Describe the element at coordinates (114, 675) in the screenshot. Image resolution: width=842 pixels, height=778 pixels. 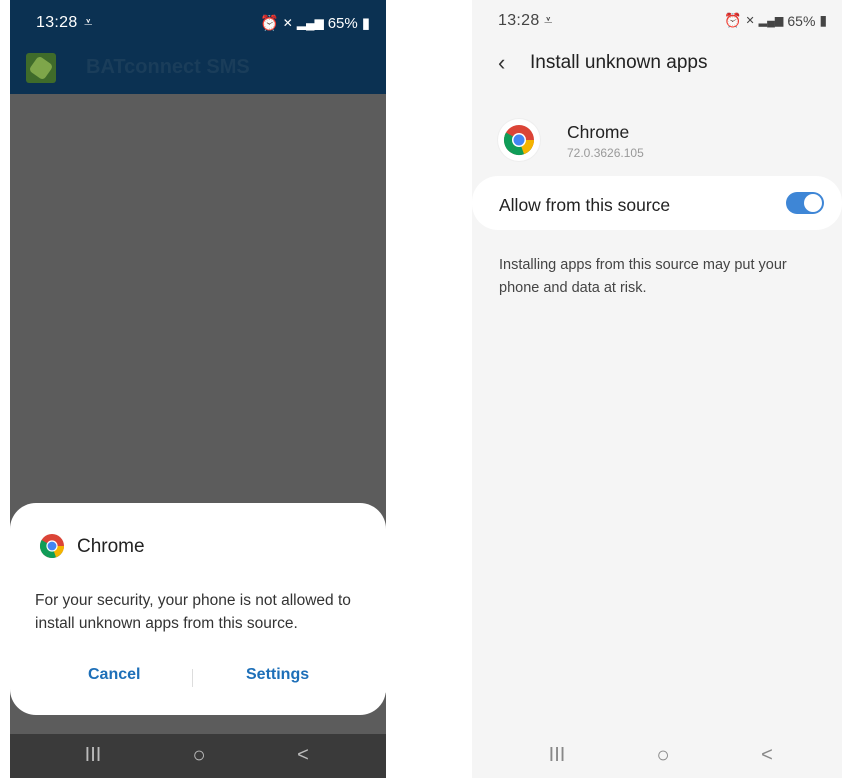
I see `cancel-button: Cancel` at that location.